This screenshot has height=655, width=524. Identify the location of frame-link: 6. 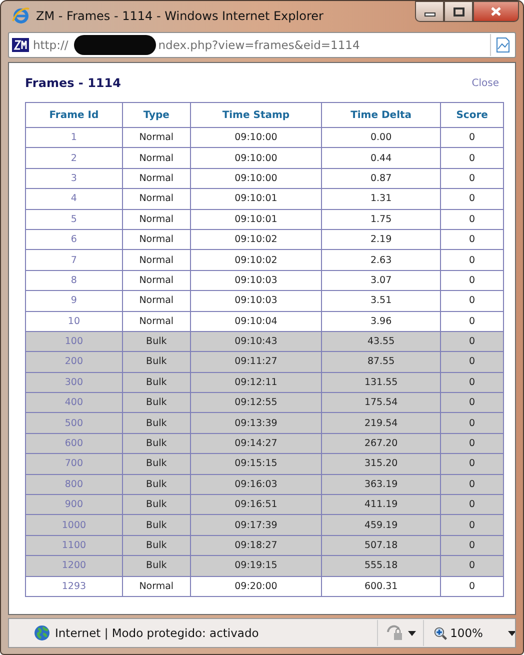
(74, 239).